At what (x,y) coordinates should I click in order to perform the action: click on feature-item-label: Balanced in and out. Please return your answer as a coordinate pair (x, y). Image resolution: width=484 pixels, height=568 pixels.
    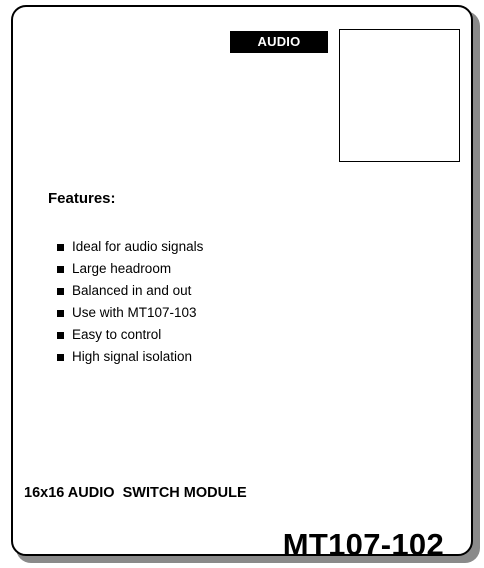
    Looking at the image, I should click on (132, 290).